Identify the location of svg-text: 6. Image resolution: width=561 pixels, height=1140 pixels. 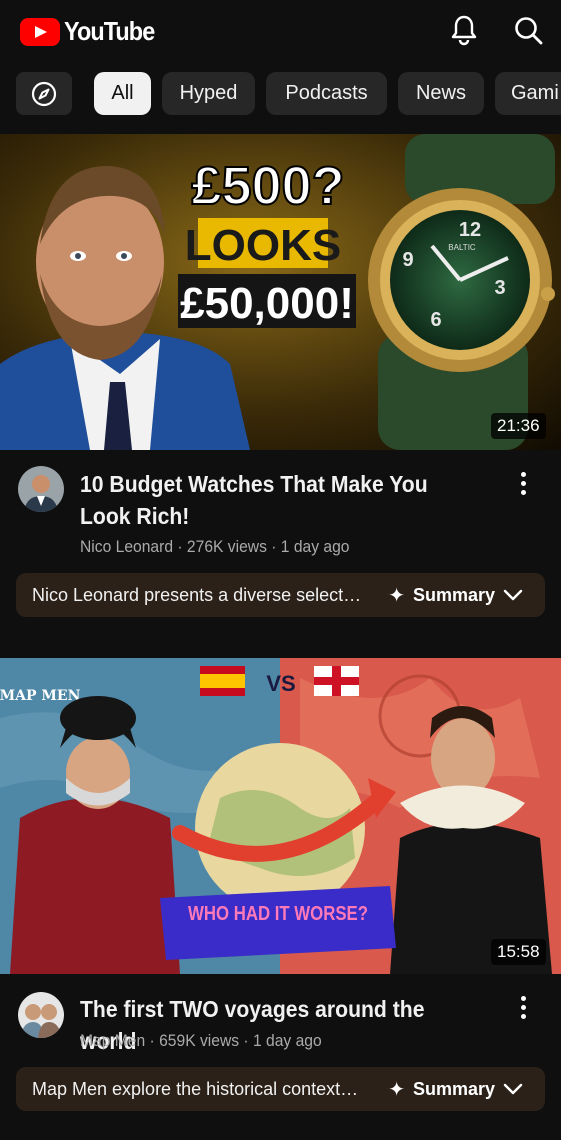
(435, 320).